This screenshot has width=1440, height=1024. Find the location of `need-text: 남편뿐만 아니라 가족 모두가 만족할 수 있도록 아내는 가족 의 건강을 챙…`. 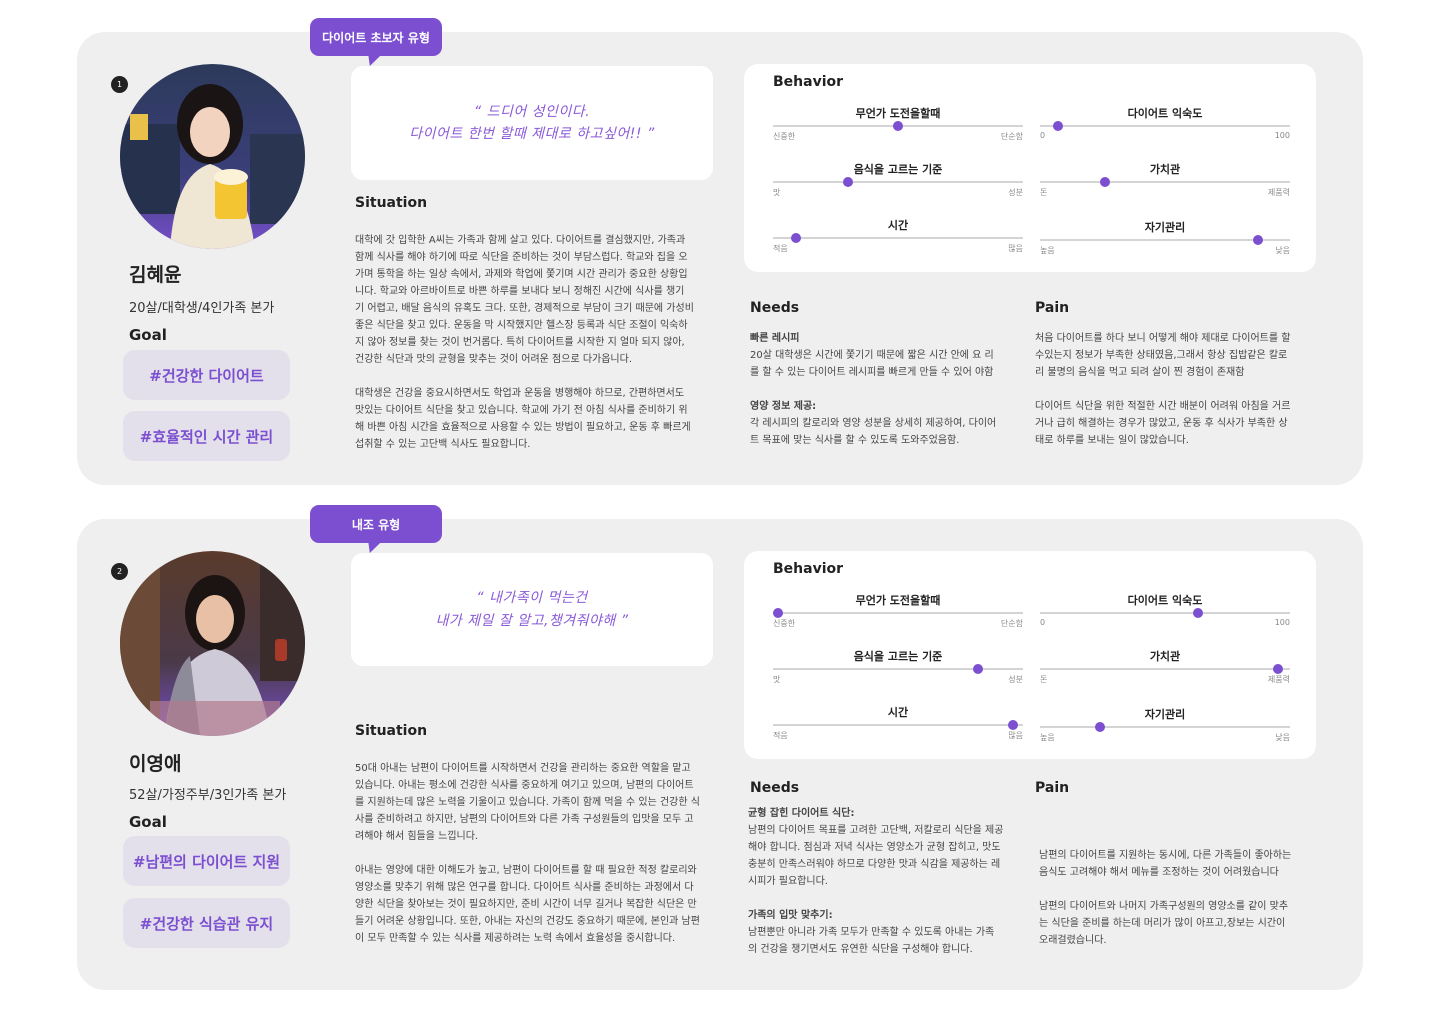

need-text: 남편뿐만 아니라 가족 모두가 만족할 수 있도록 아내는 가족 의 건강을 챙… is located at coordinates (871, 941).